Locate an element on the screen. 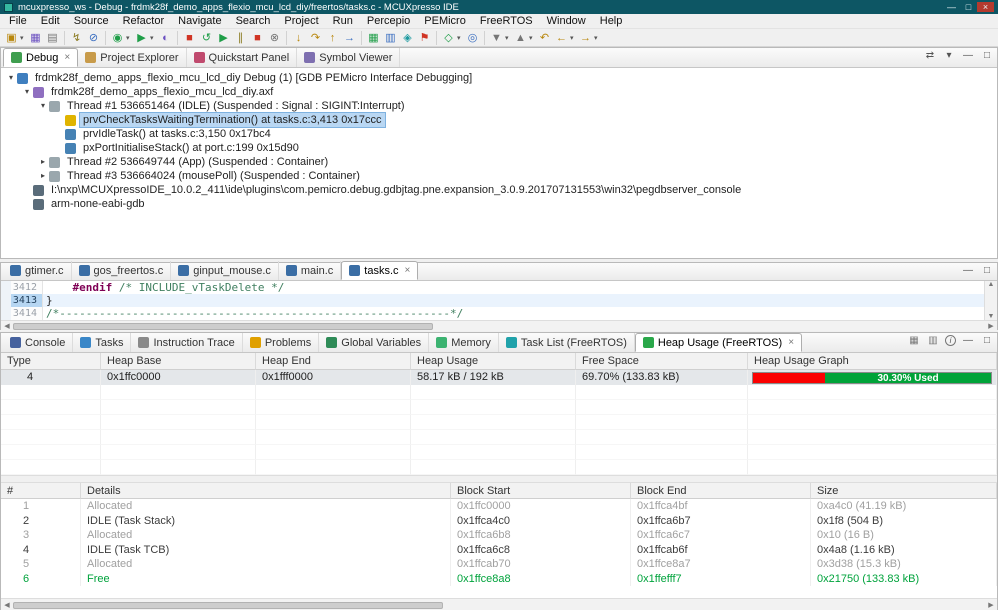 Image resolution: width=998 pixels, height=610 pixels. menu-help: Help is located at coordinates (611, 21).